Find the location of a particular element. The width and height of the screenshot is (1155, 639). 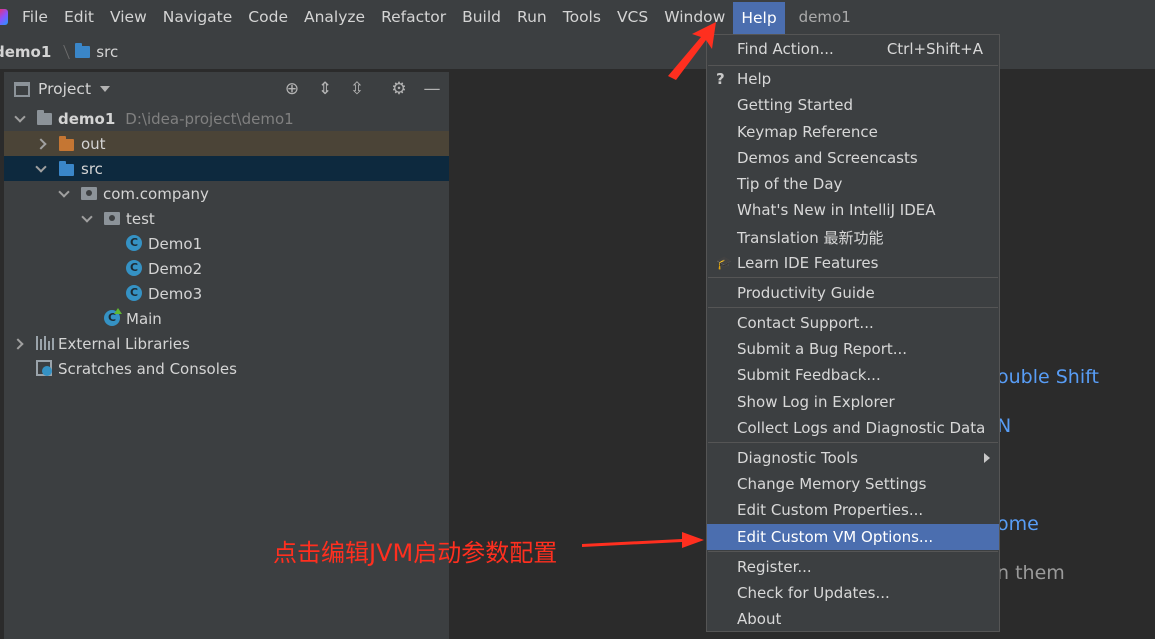

annotation-arrow-to-help is located at coordinates (692, 51).